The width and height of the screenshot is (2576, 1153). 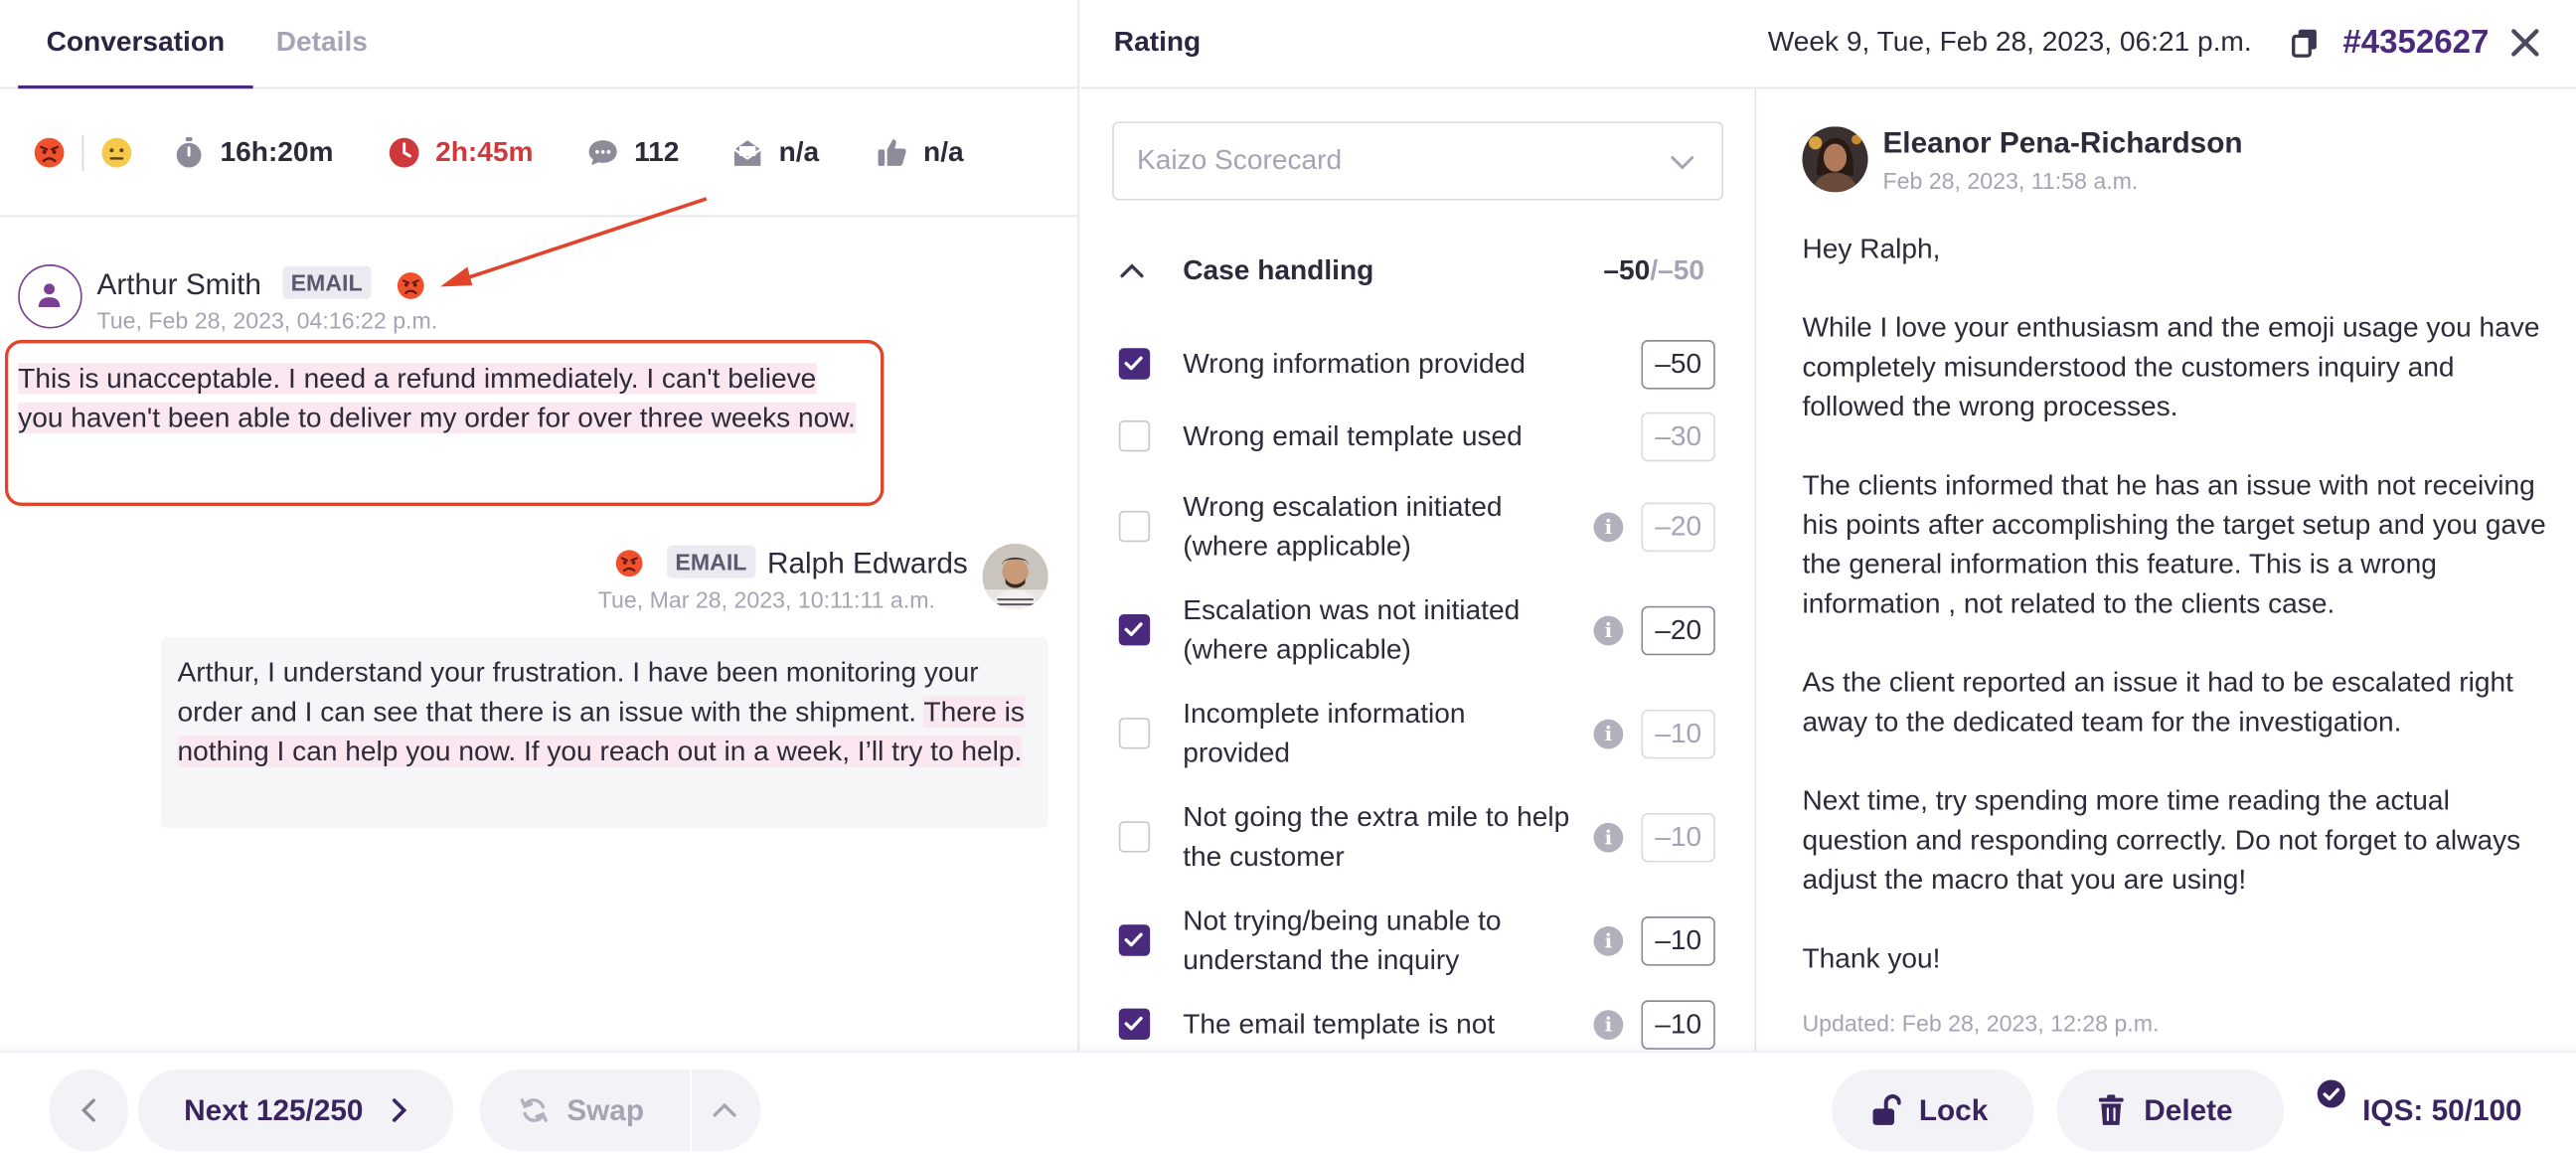 I want to click on reviewer-avatar, so click(x=1835, y=159).